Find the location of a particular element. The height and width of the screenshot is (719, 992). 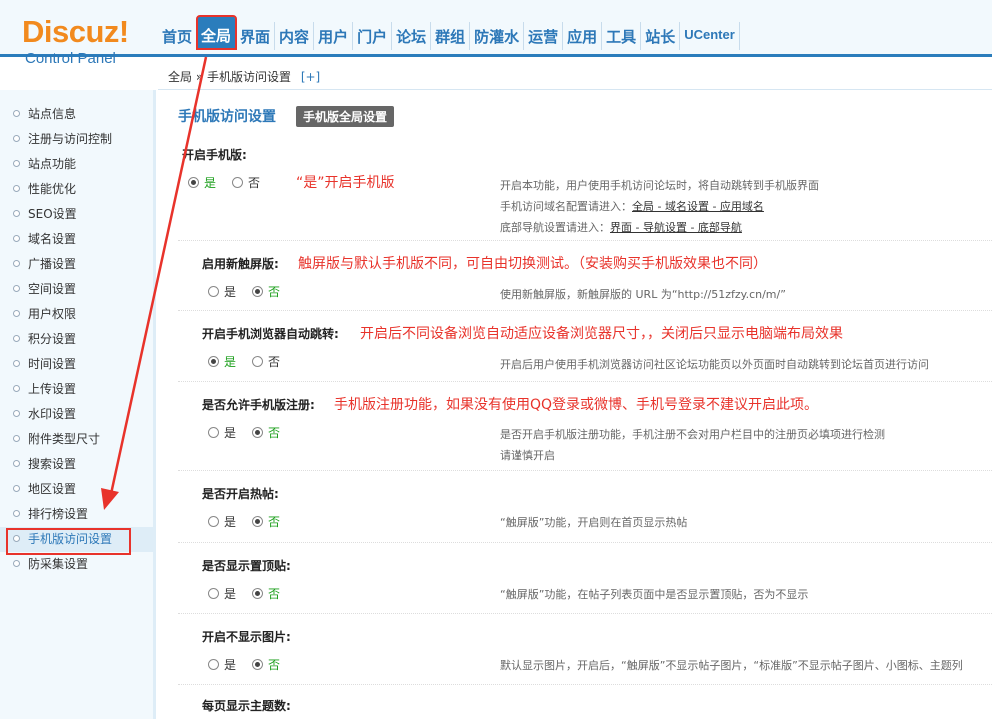

annotation: 触屏版与默认手机版不同，可自由切换测试。（安装购买手机版效果也不同） is located at coordinates (532, 264).